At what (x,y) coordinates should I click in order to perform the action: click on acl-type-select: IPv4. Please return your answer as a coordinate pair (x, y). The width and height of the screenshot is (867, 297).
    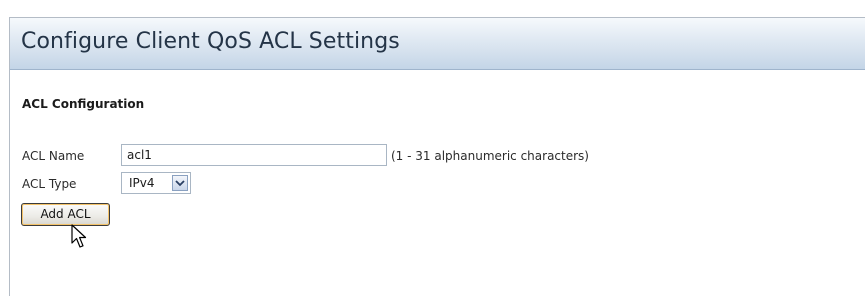
    Looking at the image, I should click on (156, 183).